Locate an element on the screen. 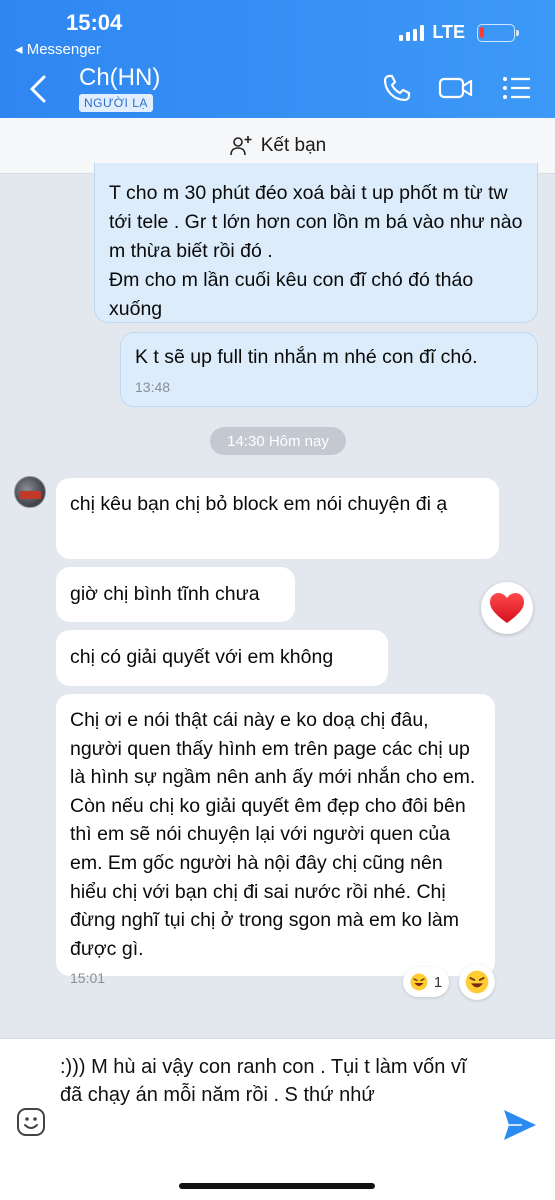  chat-header: 15:04 ◂ Messenger LTE Ch(HN) NGƯỜI LẠ is located at coordinates (277, 59).